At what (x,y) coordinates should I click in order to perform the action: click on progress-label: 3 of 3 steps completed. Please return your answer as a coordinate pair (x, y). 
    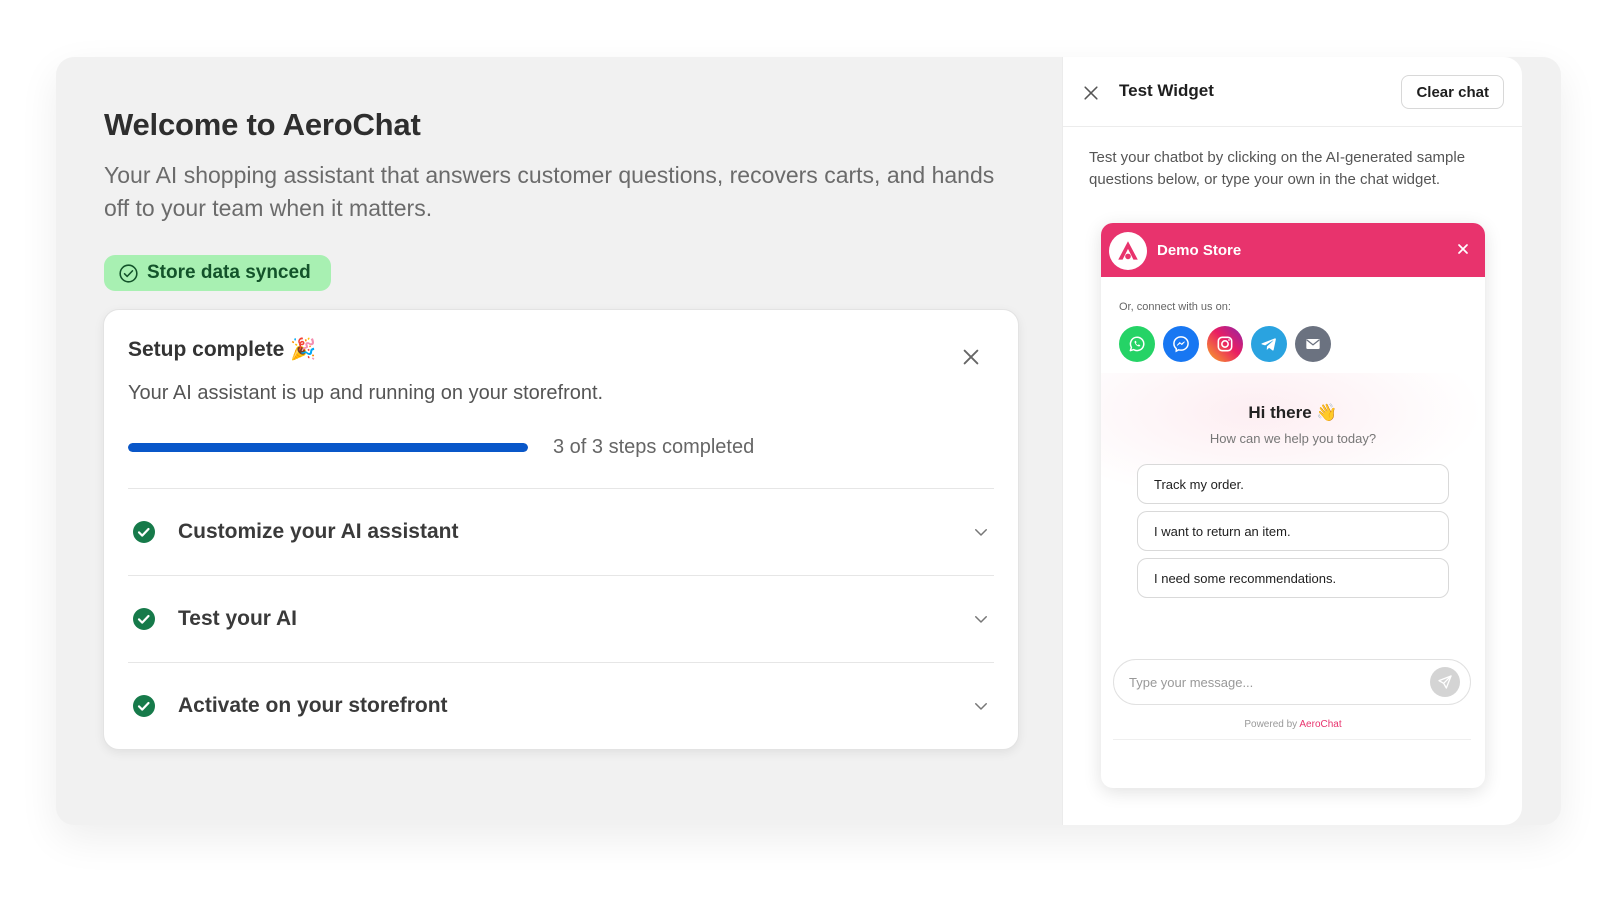
    Looking at the image, I should click on (654, 447).